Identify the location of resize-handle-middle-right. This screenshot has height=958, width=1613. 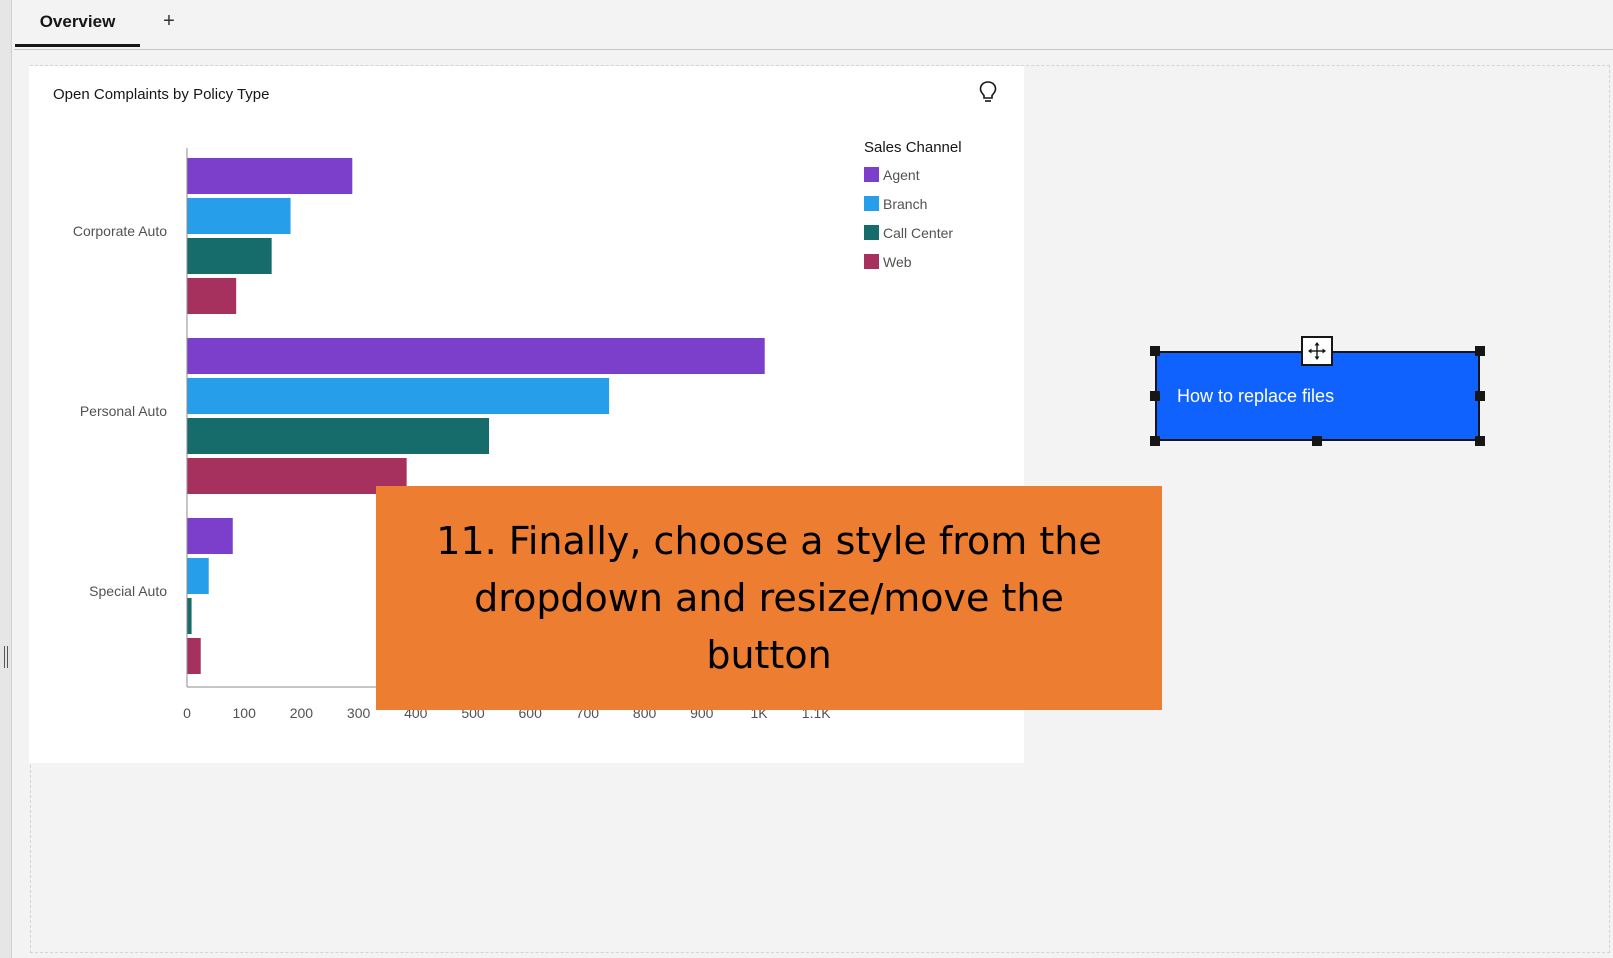
(1480, 396).